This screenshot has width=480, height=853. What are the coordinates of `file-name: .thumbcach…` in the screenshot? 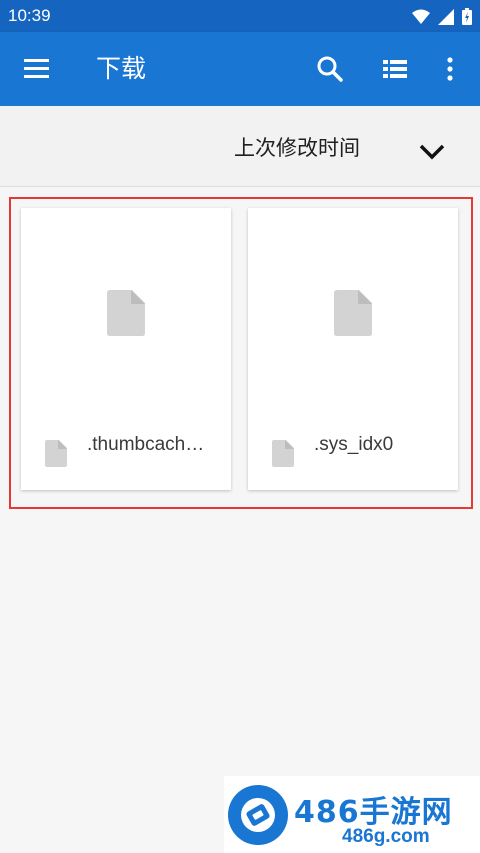 It's located at (146, 444).